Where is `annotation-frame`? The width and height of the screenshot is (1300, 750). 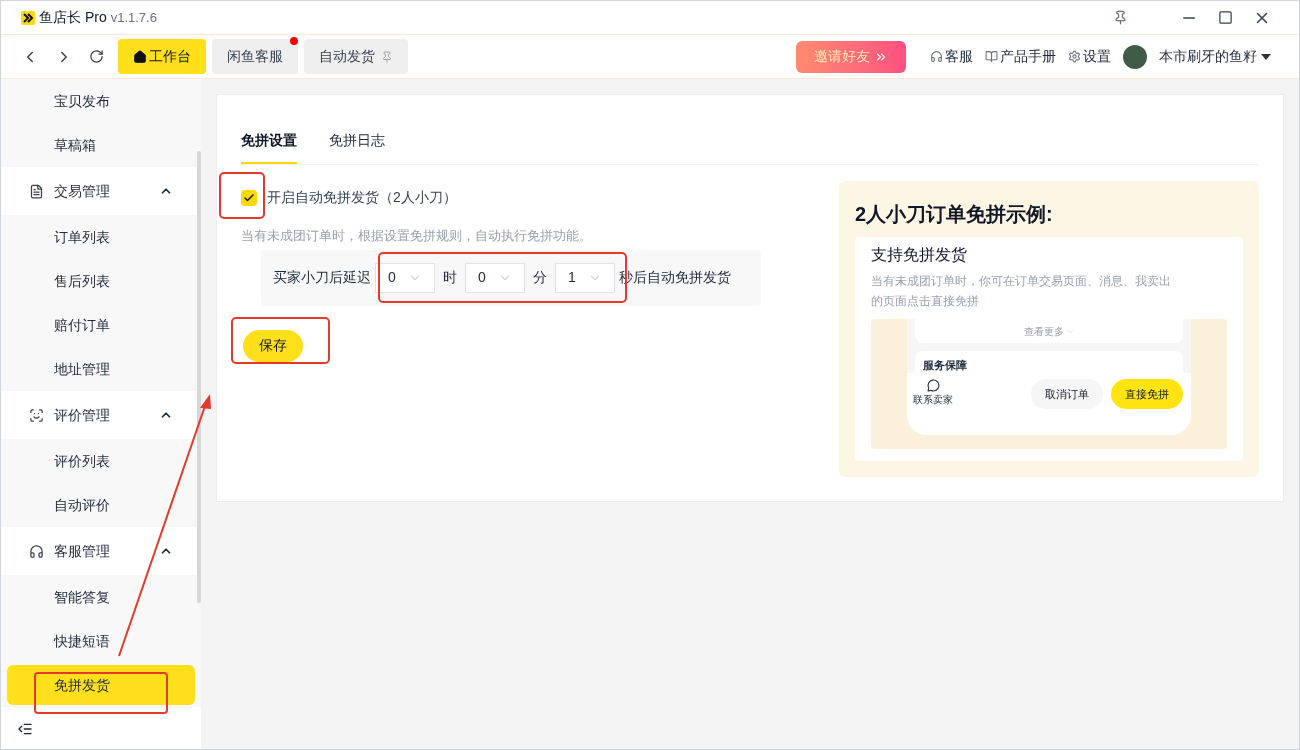 annotation-frame is located at coordinates (242, 195).